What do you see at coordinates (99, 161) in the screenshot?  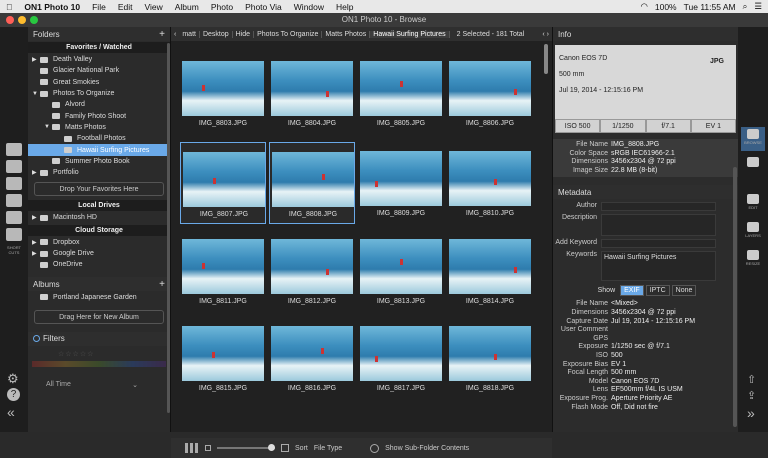 I see `folder-summer-photo-book: Summer Photo Book` at bounding box center [99, 161].